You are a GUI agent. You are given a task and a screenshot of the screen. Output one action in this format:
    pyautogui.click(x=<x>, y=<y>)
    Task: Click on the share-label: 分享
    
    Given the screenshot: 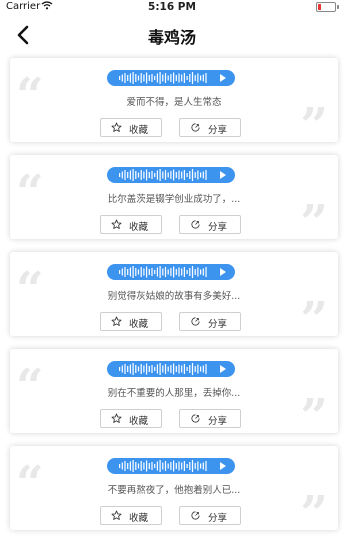 What is the action you would take?
    pyautogui.click(x=218, y=130)
    